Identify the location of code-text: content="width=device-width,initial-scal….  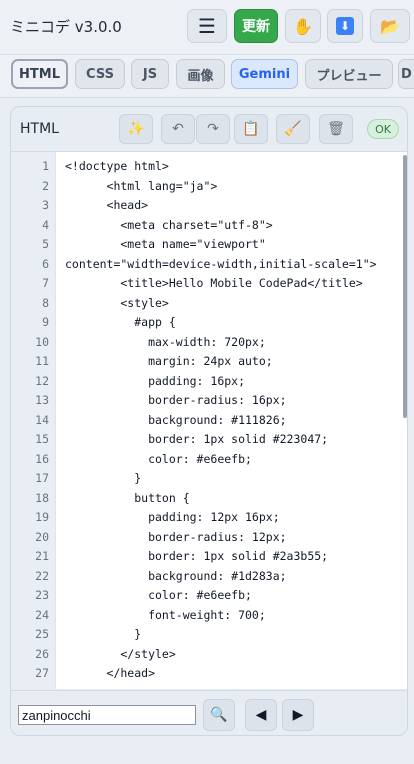
(221, 263).